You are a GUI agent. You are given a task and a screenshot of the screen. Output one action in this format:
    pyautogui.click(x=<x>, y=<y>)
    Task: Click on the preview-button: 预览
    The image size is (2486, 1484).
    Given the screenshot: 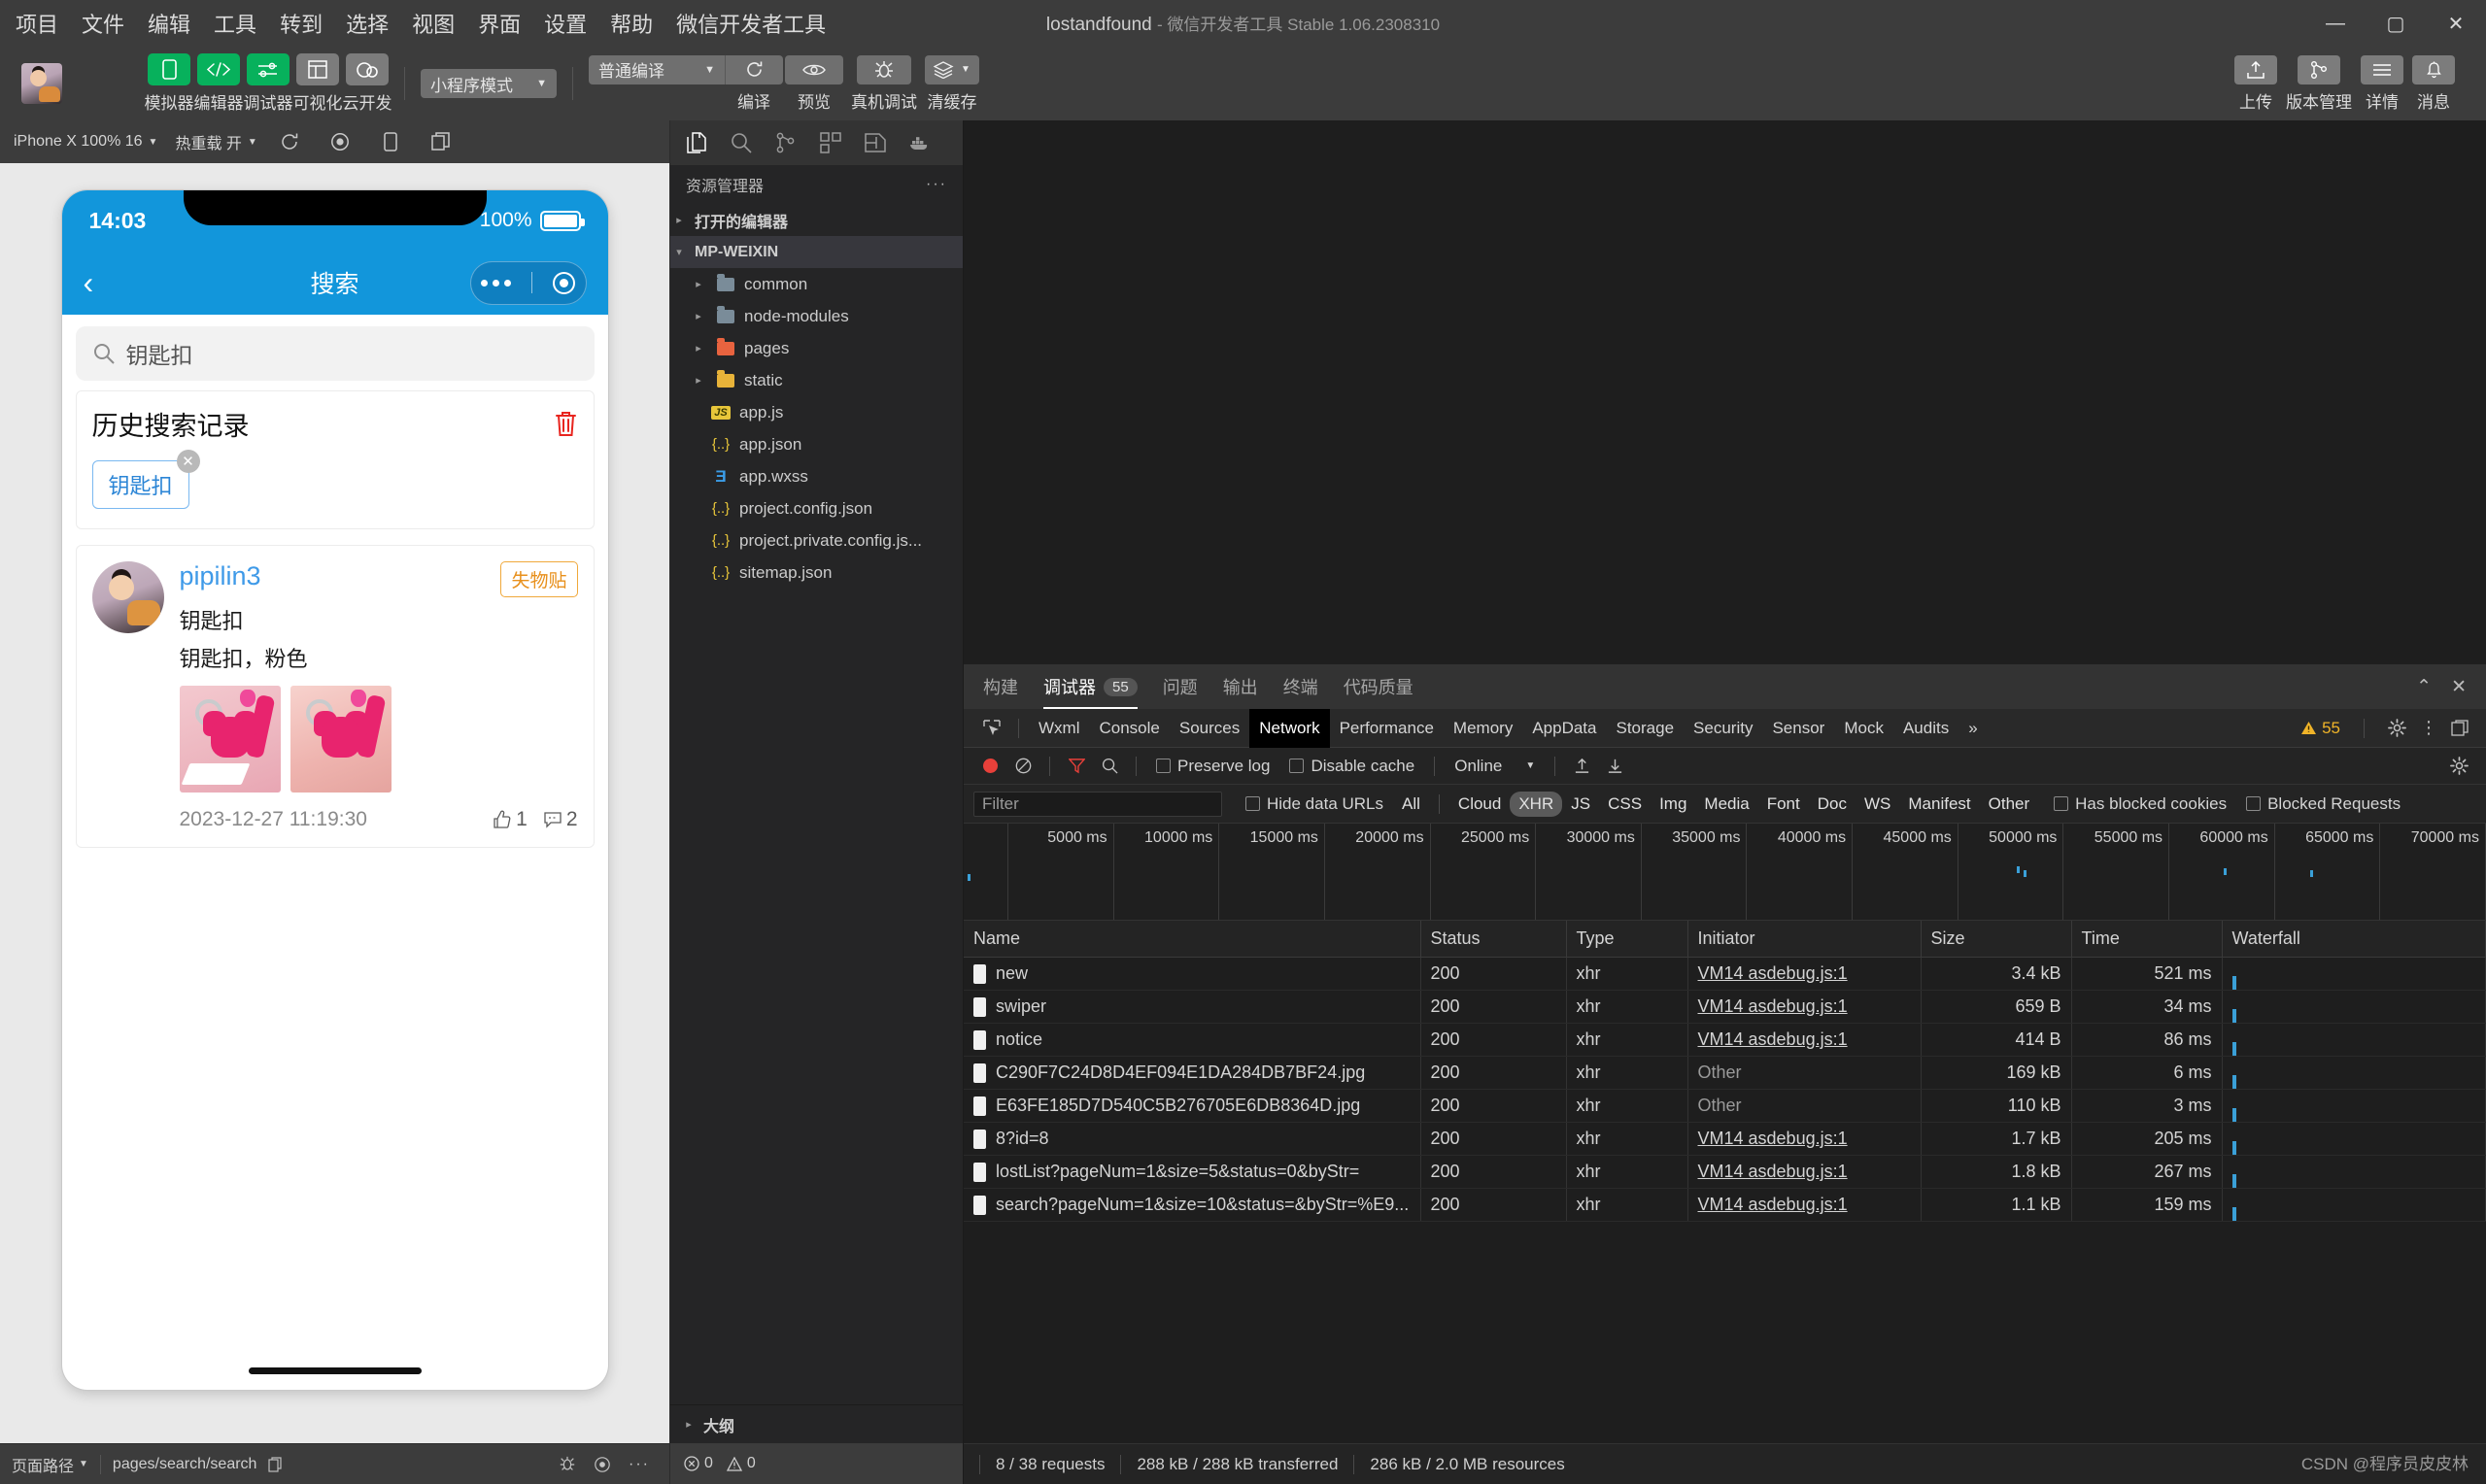 What is the action you would take?
    pyautogui.click(x=814, y=84)
    